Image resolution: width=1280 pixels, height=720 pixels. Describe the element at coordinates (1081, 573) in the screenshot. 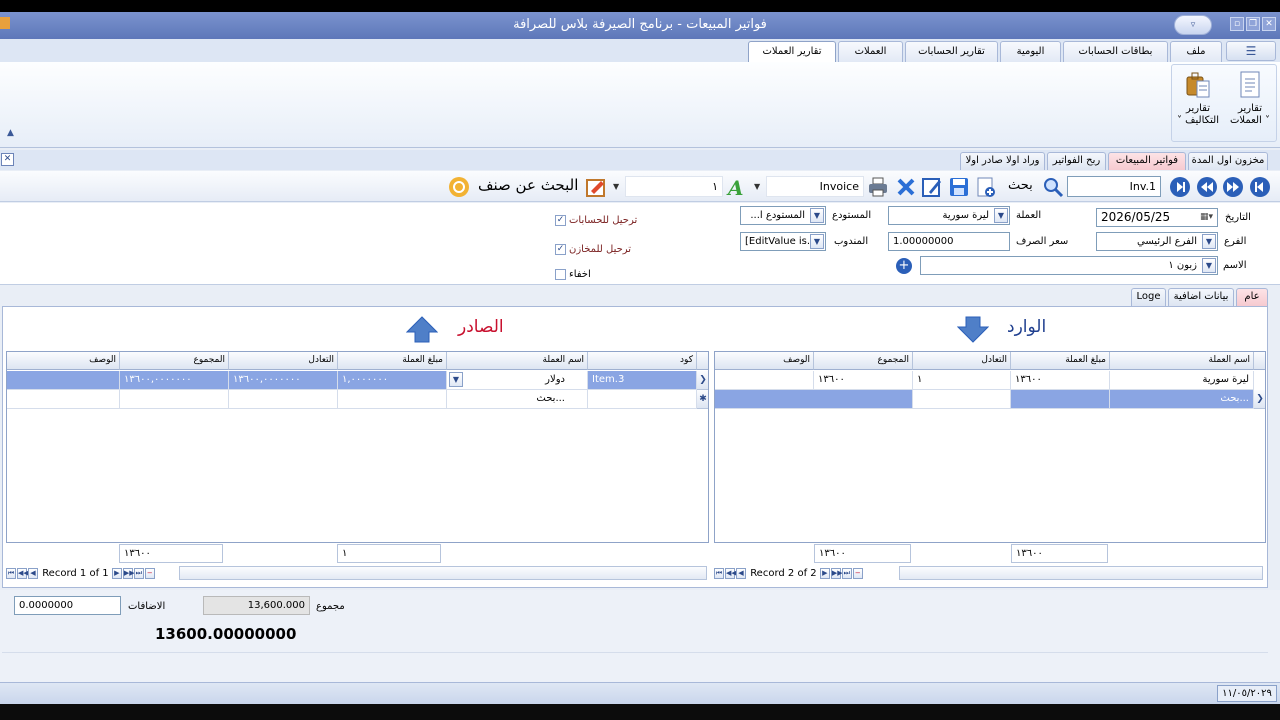

I see `incoming-horizontal-scrollbar` at that location.